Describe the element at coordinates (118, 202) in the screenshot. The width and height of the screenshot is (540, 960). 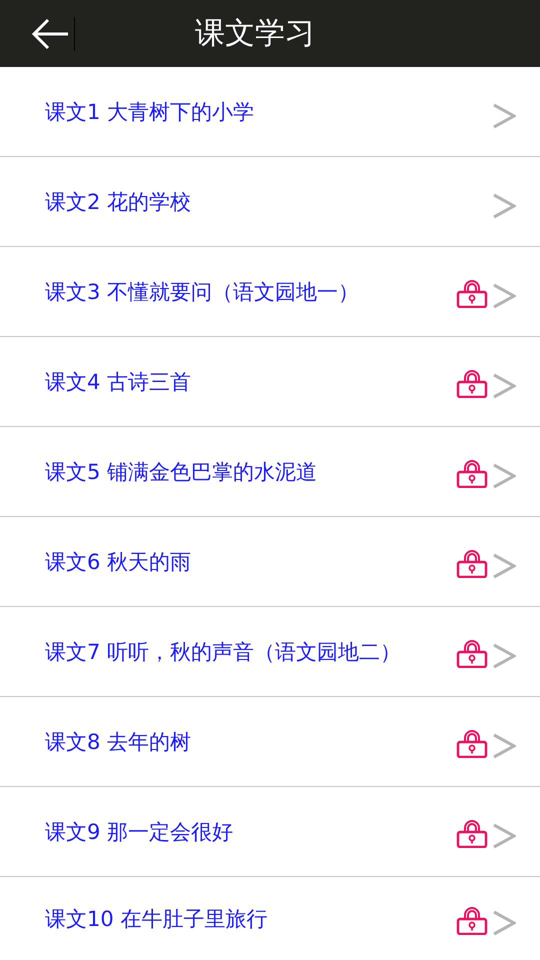
I see `lesson-title: 课文2 花的学校` at that location.